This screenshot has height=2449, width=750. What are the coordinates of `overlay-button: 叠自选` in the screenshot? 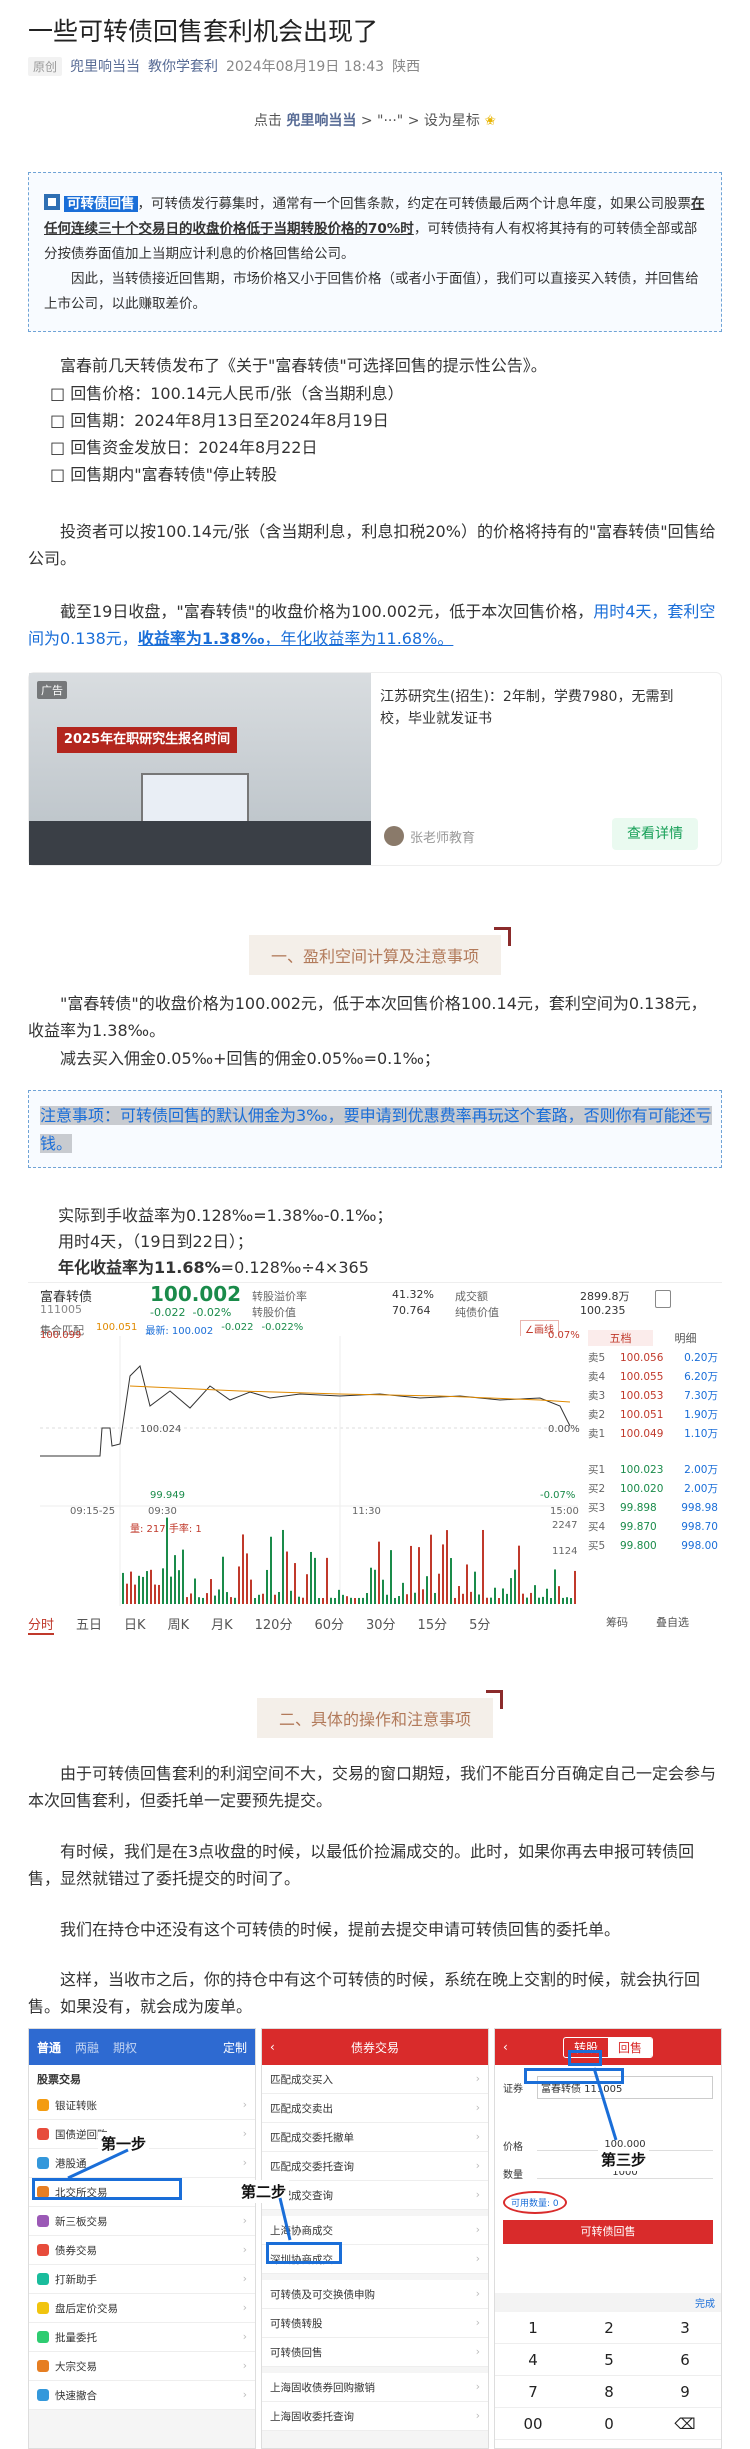 It's located at (672, 1622).